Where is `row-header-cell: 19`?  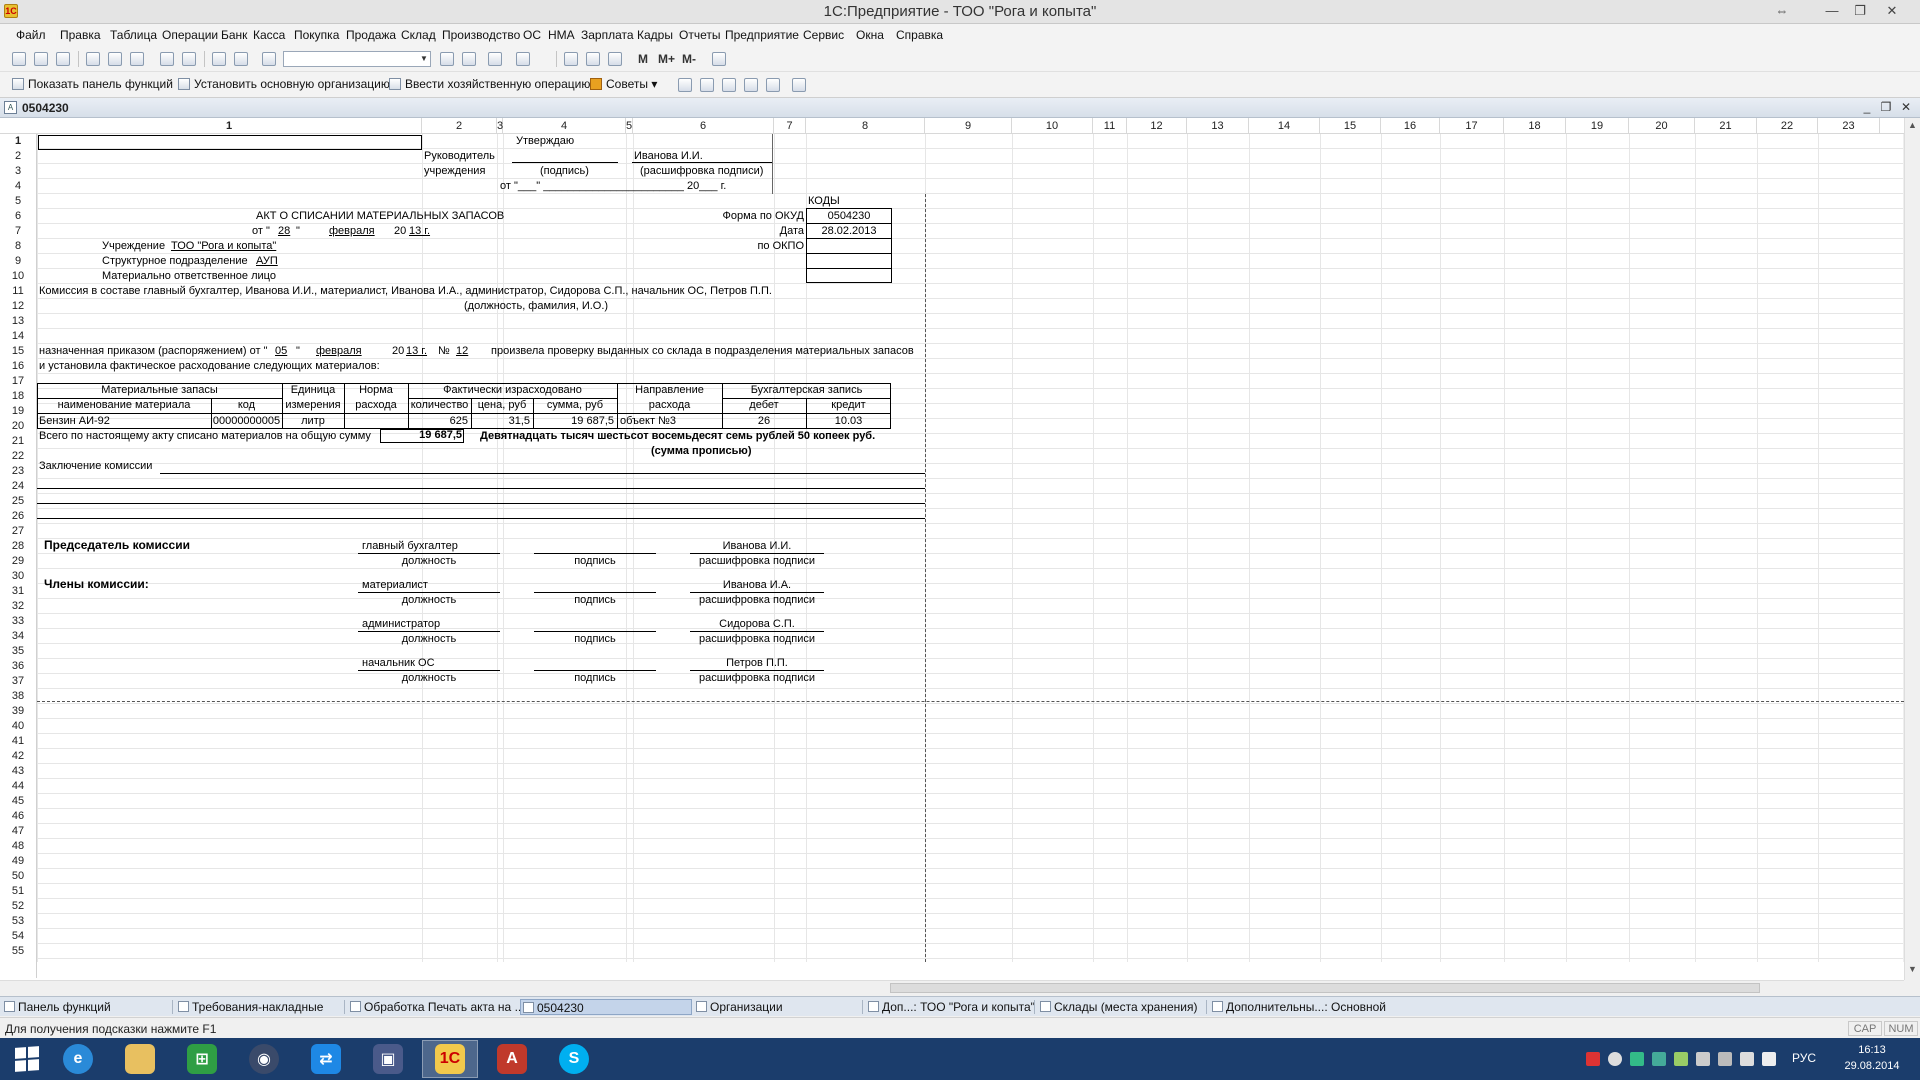 row-header-cell: 19 is located at coordinates (18, 411).